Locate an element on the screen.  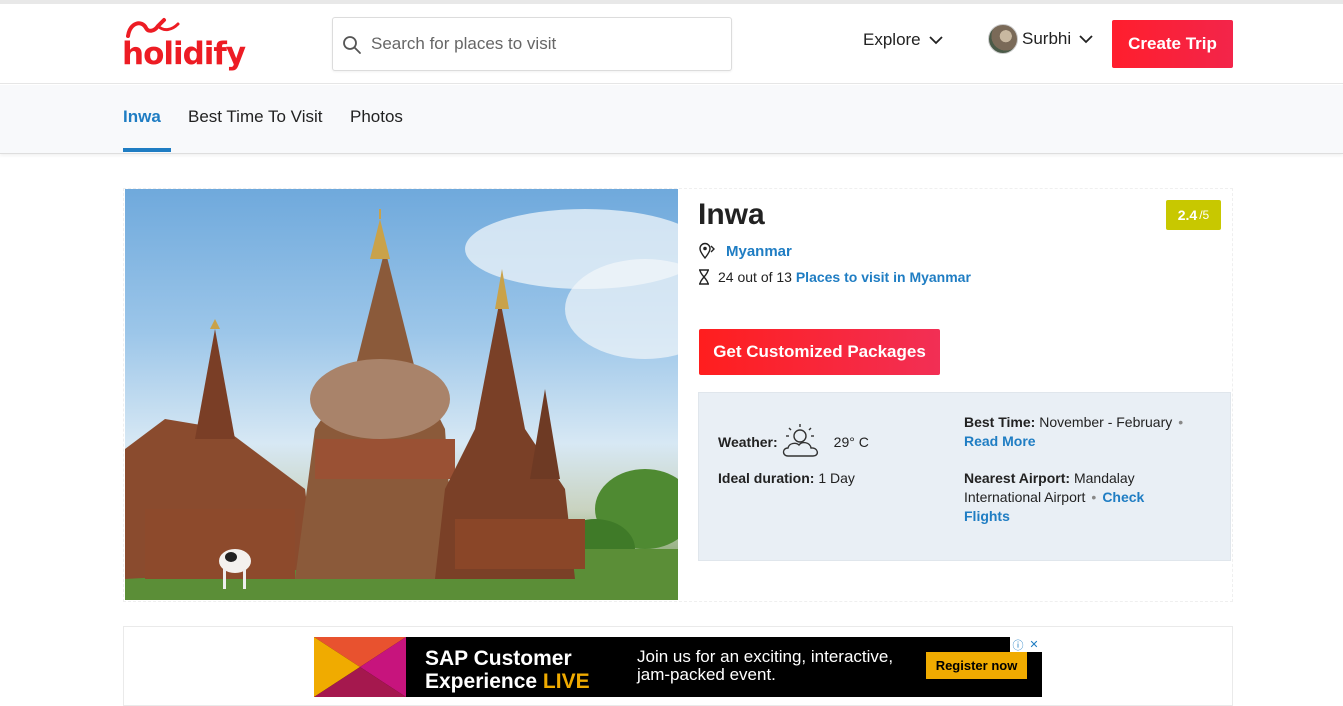
weather-label: Weather: is located at coordinates (748, 441).